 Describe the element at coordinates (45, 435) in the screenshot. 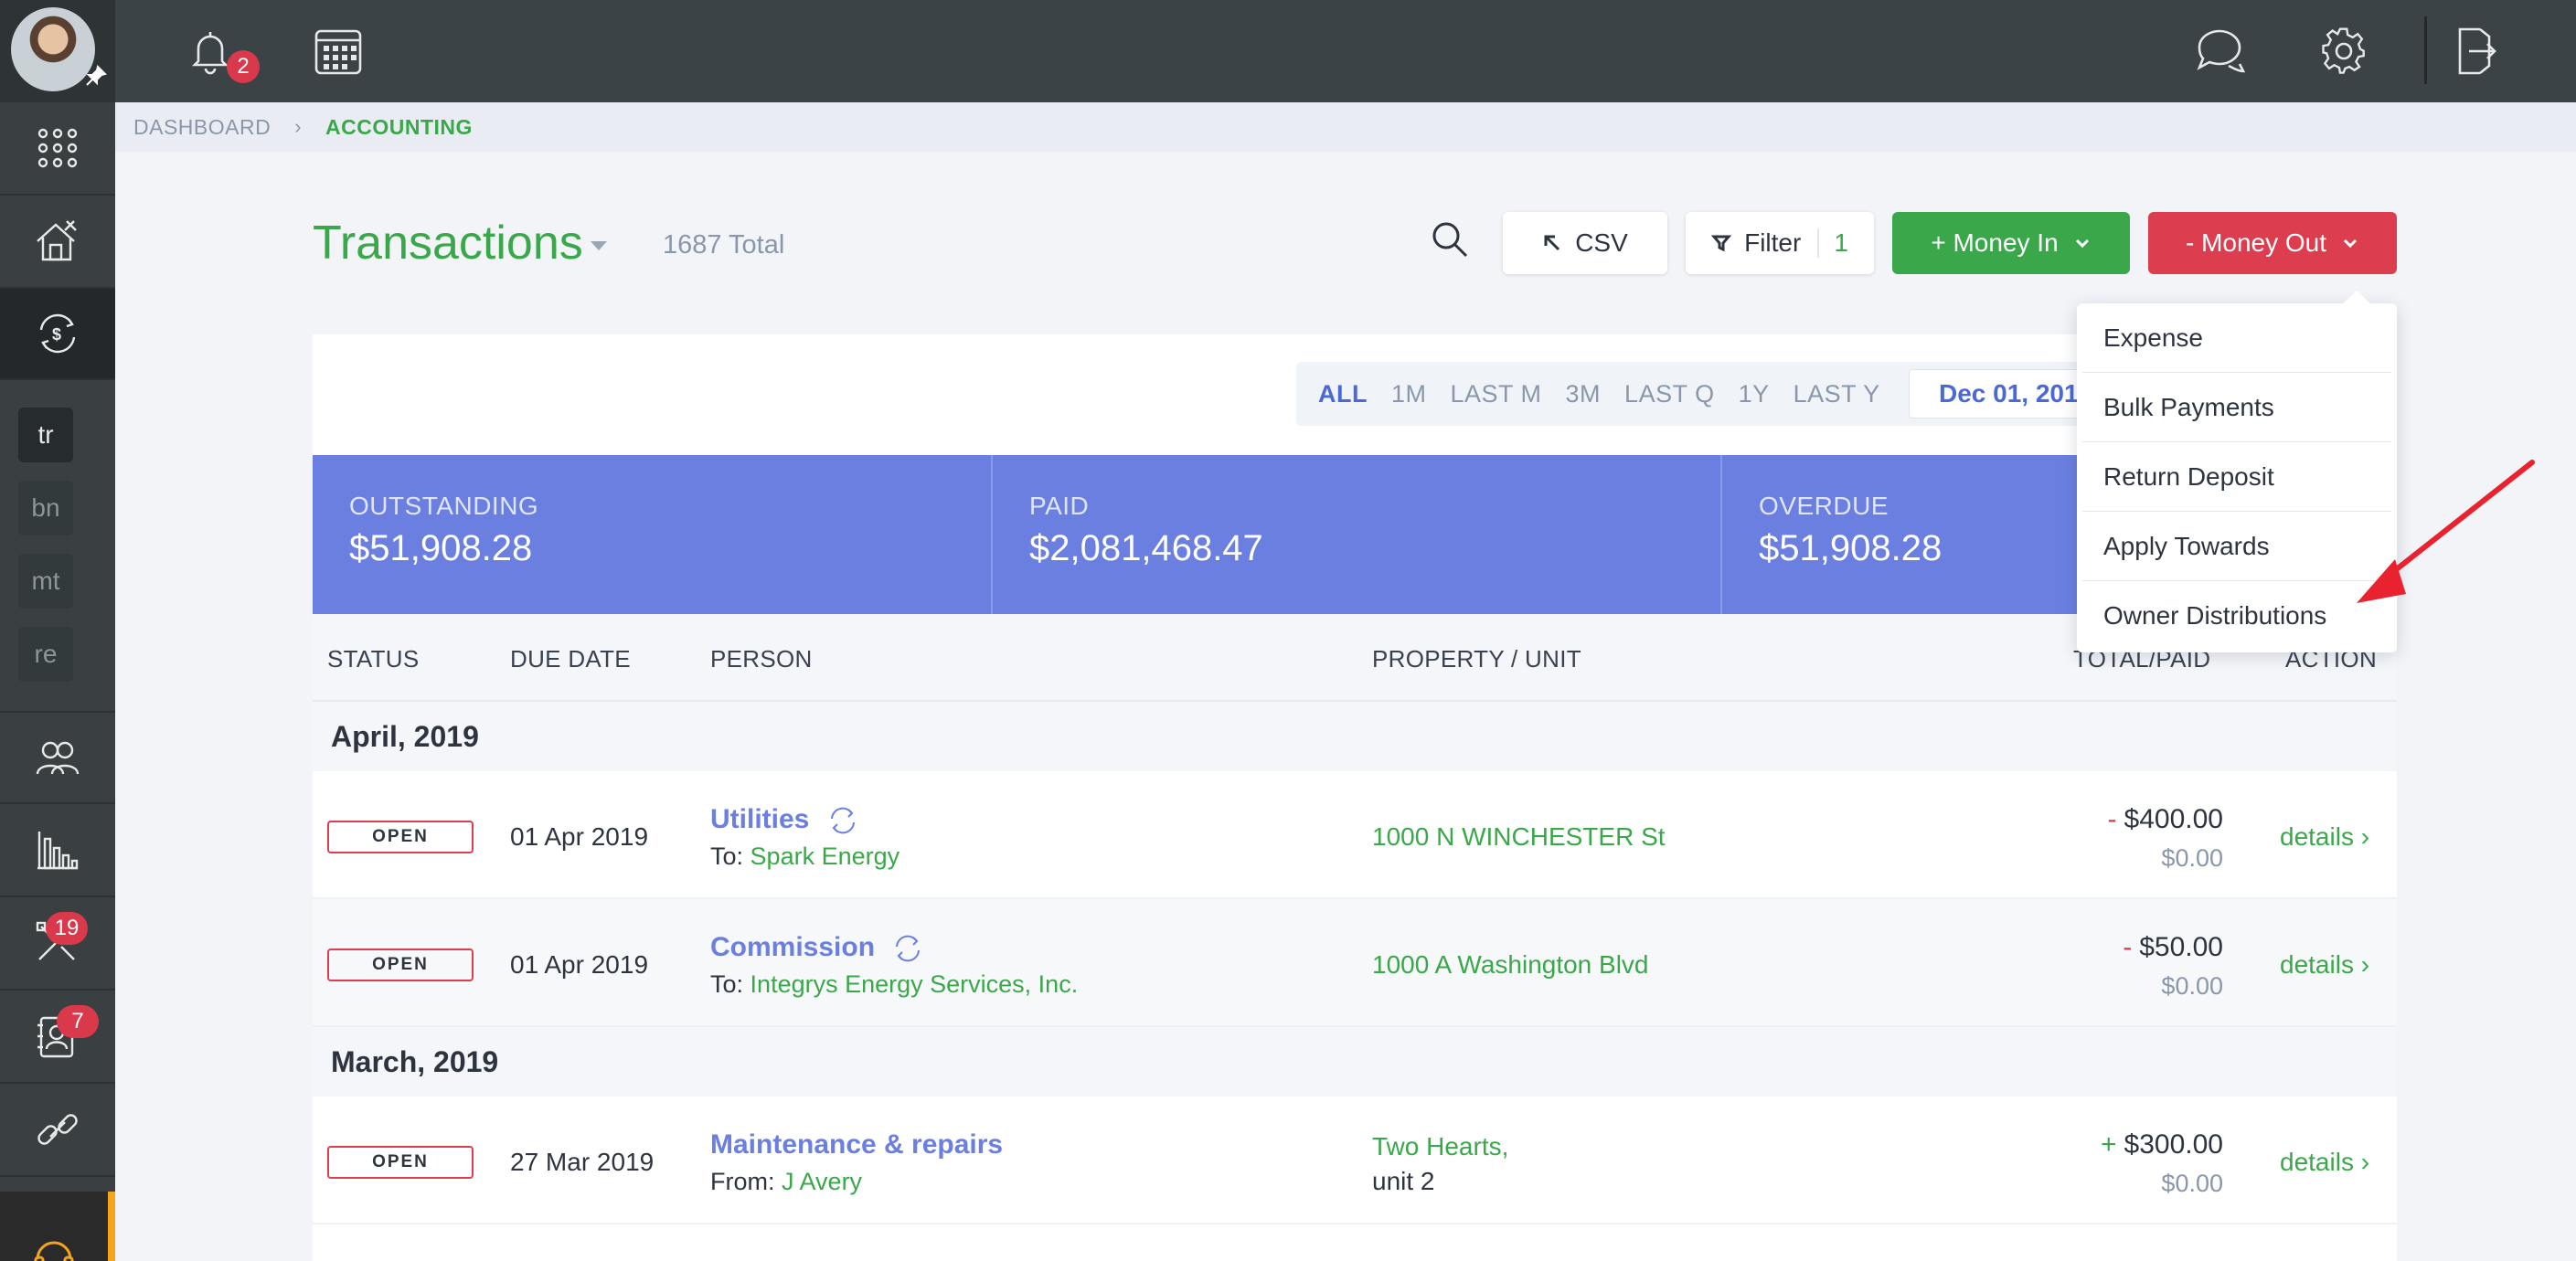

I see `sidebar-shortcut-tr: tr` at that location.